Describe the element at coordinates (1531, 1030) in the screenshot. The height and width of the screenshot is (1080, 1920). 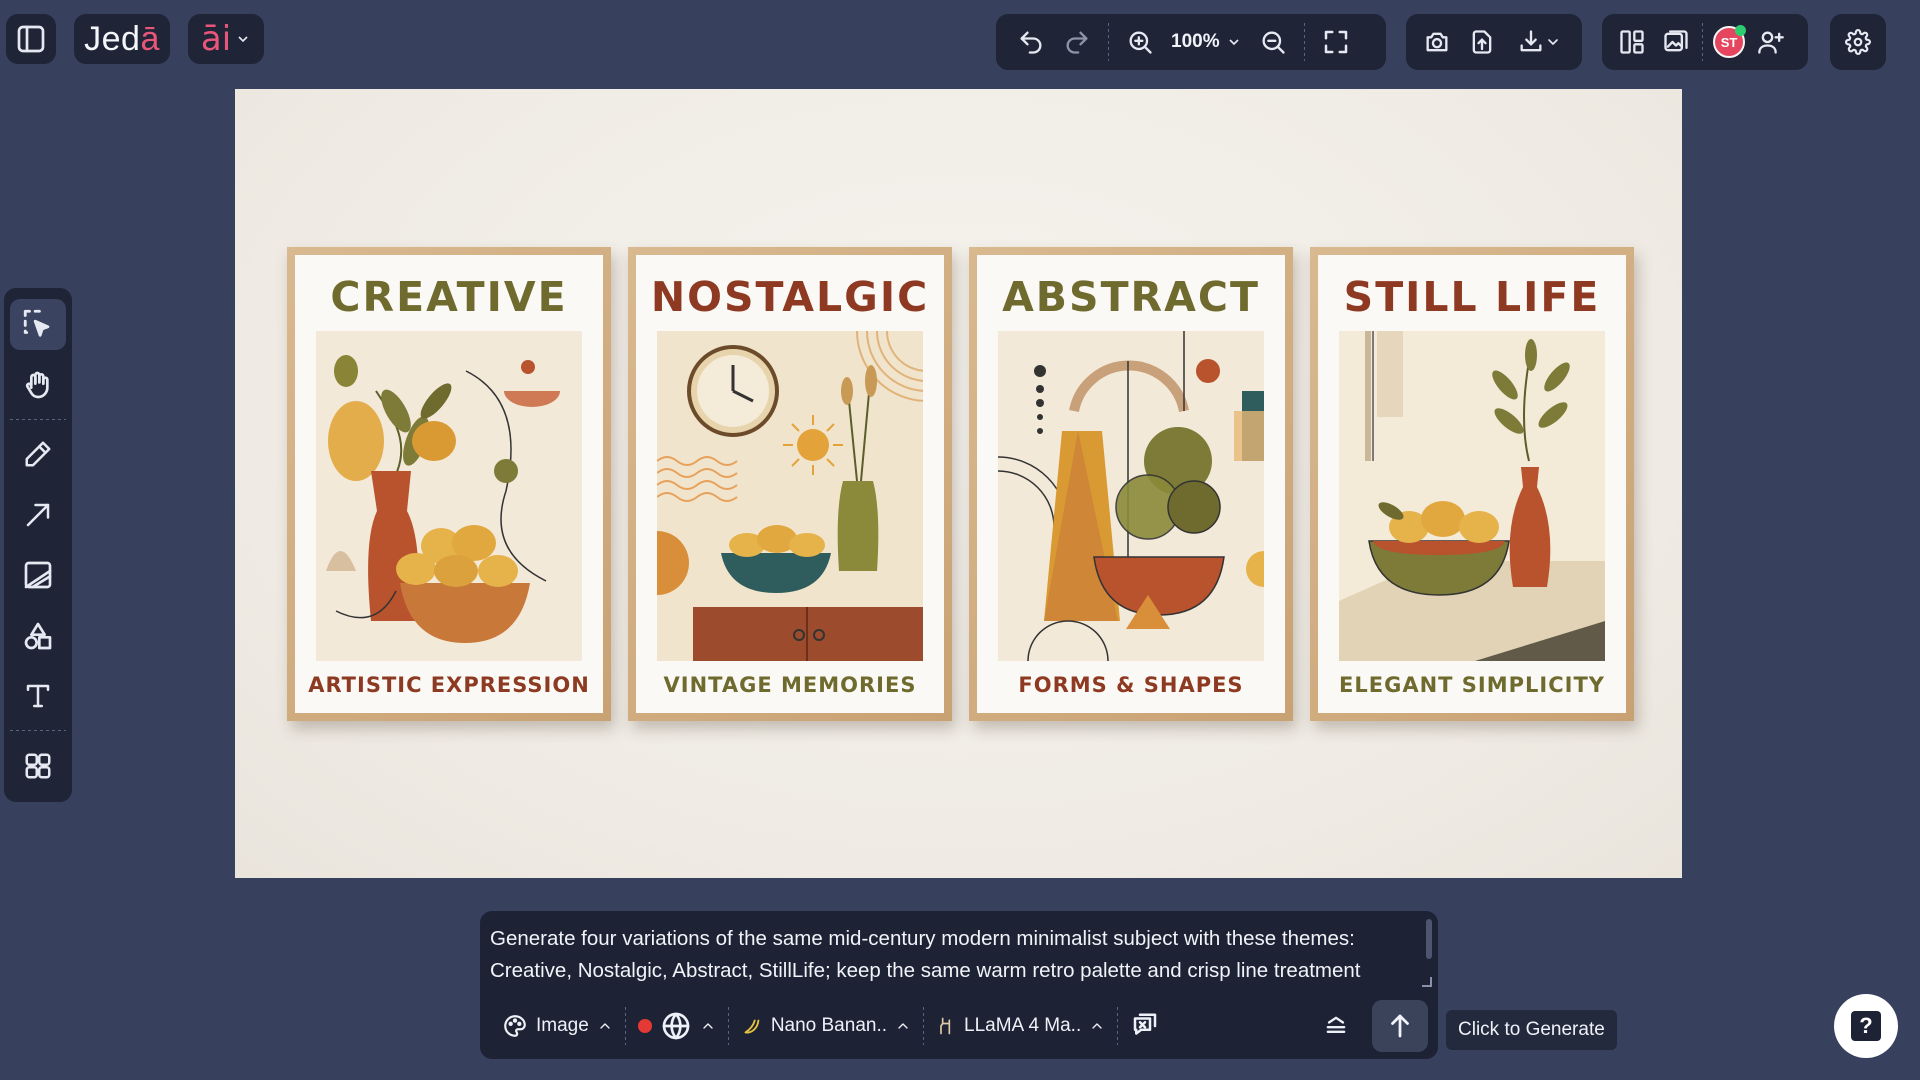
I see `generate-tooltip: Click to Generate` at that location.